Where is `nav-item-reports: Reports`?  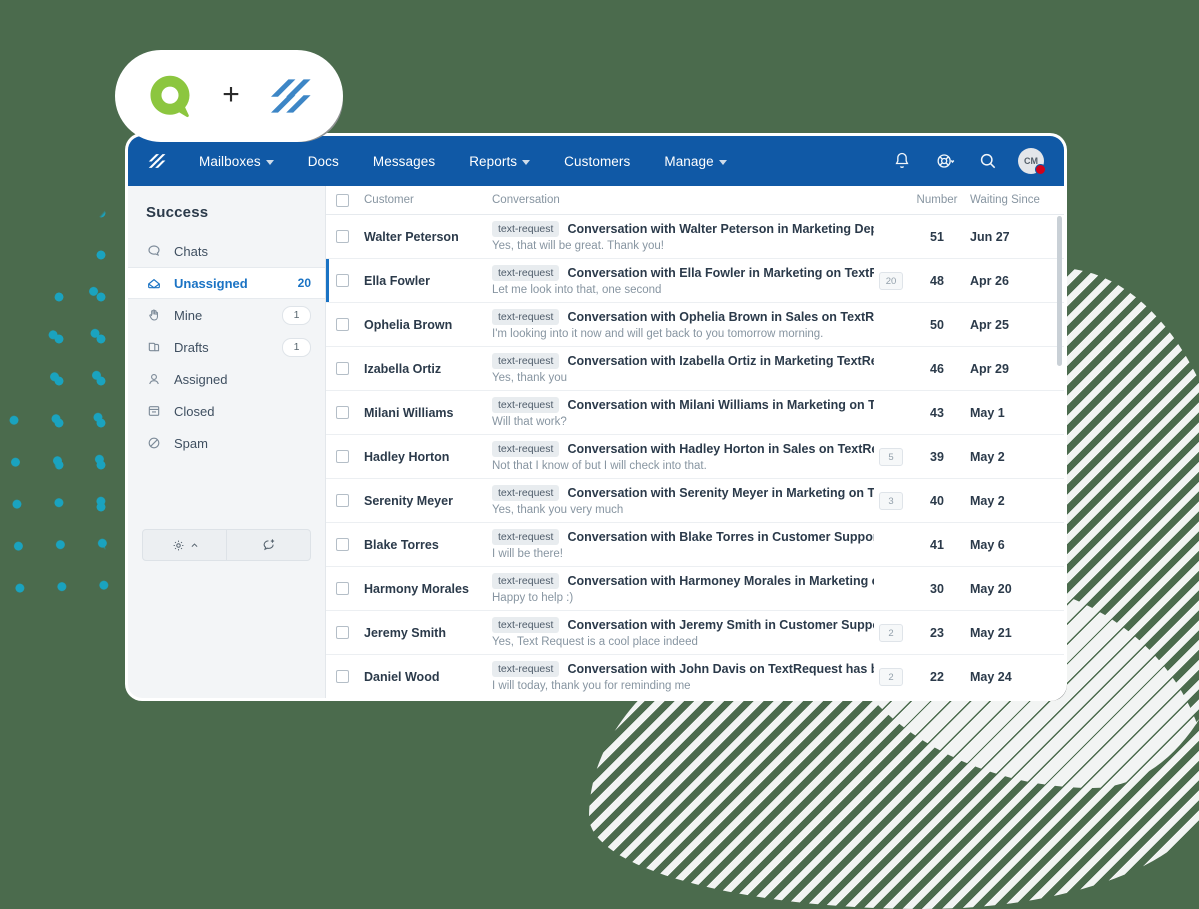 nav-item-reports: Reports is located at coordinates (499, 161).